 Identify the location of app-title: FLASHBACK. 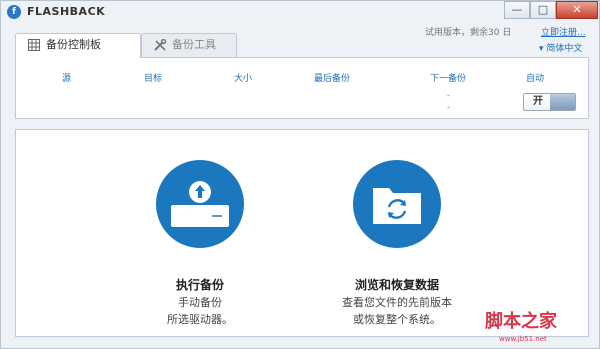
(66, 11).